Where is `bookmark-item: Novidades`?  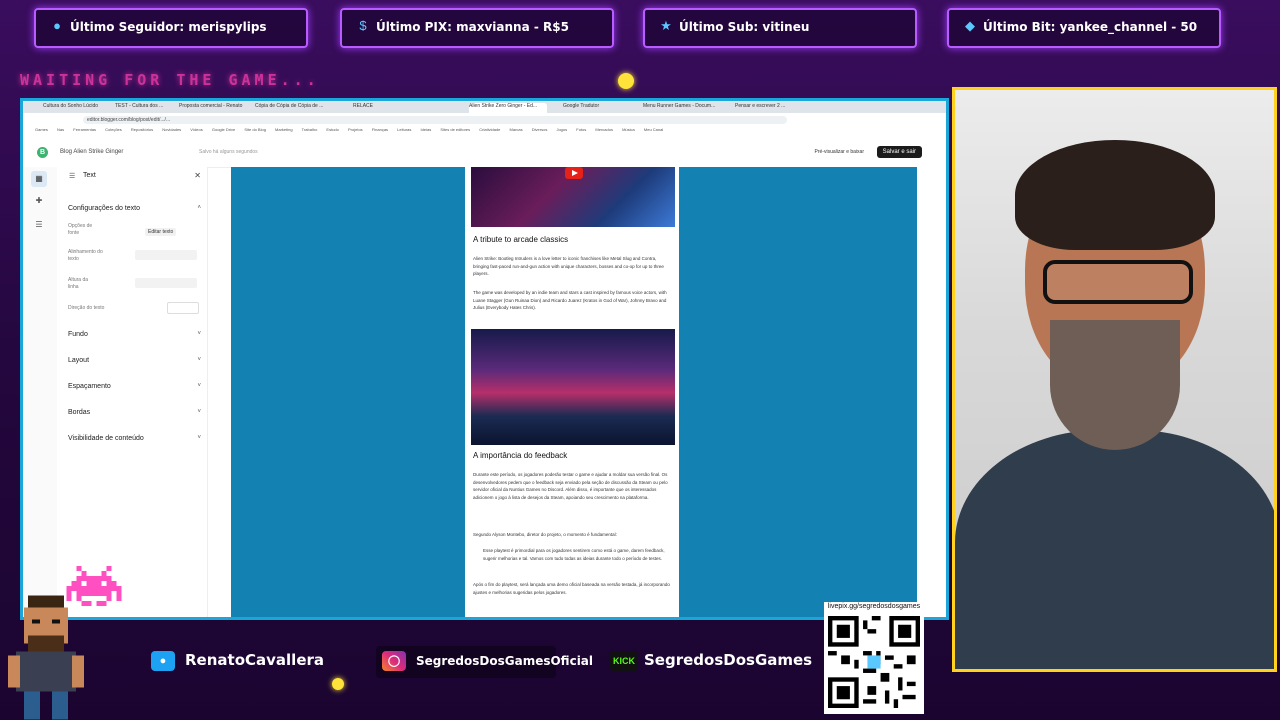
bookmark-item: Novidades is located at coordinates (171, 129).